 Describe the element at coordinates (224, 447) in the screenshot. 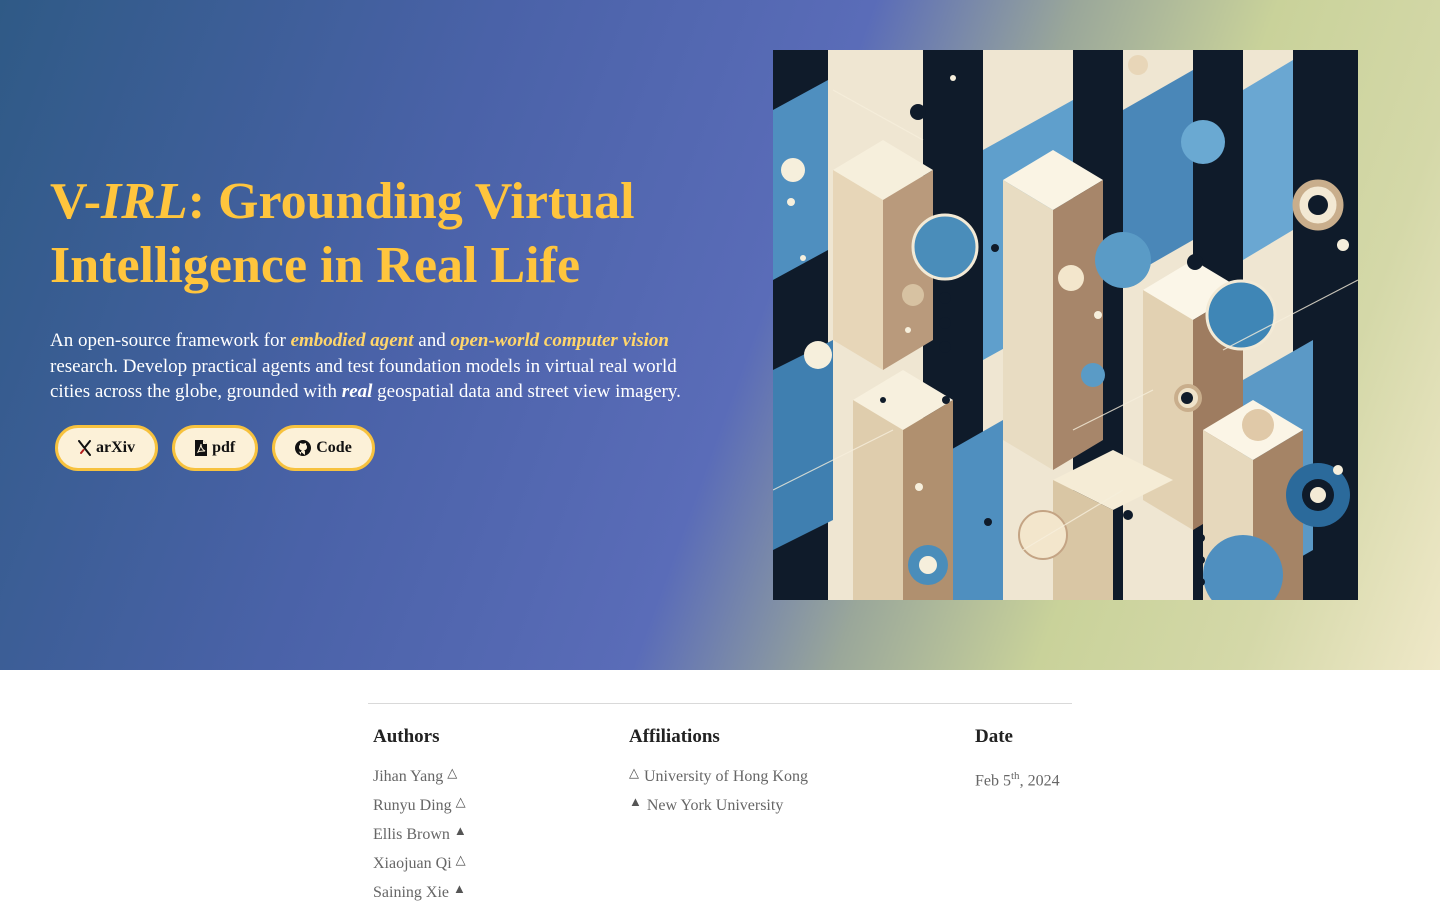

I see `pdf-button-label: pdf` at that location.